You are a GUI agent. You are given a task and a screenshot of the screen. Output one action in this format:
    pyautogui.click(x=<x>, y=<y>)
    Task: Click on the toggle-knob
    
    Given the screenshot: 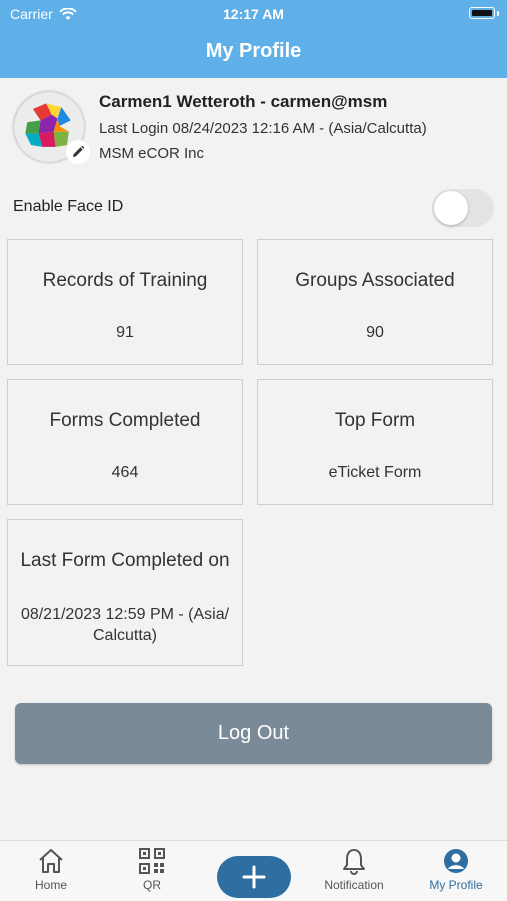 What is the action you would take?
    pyautogui.click(x=451, y=208)
    